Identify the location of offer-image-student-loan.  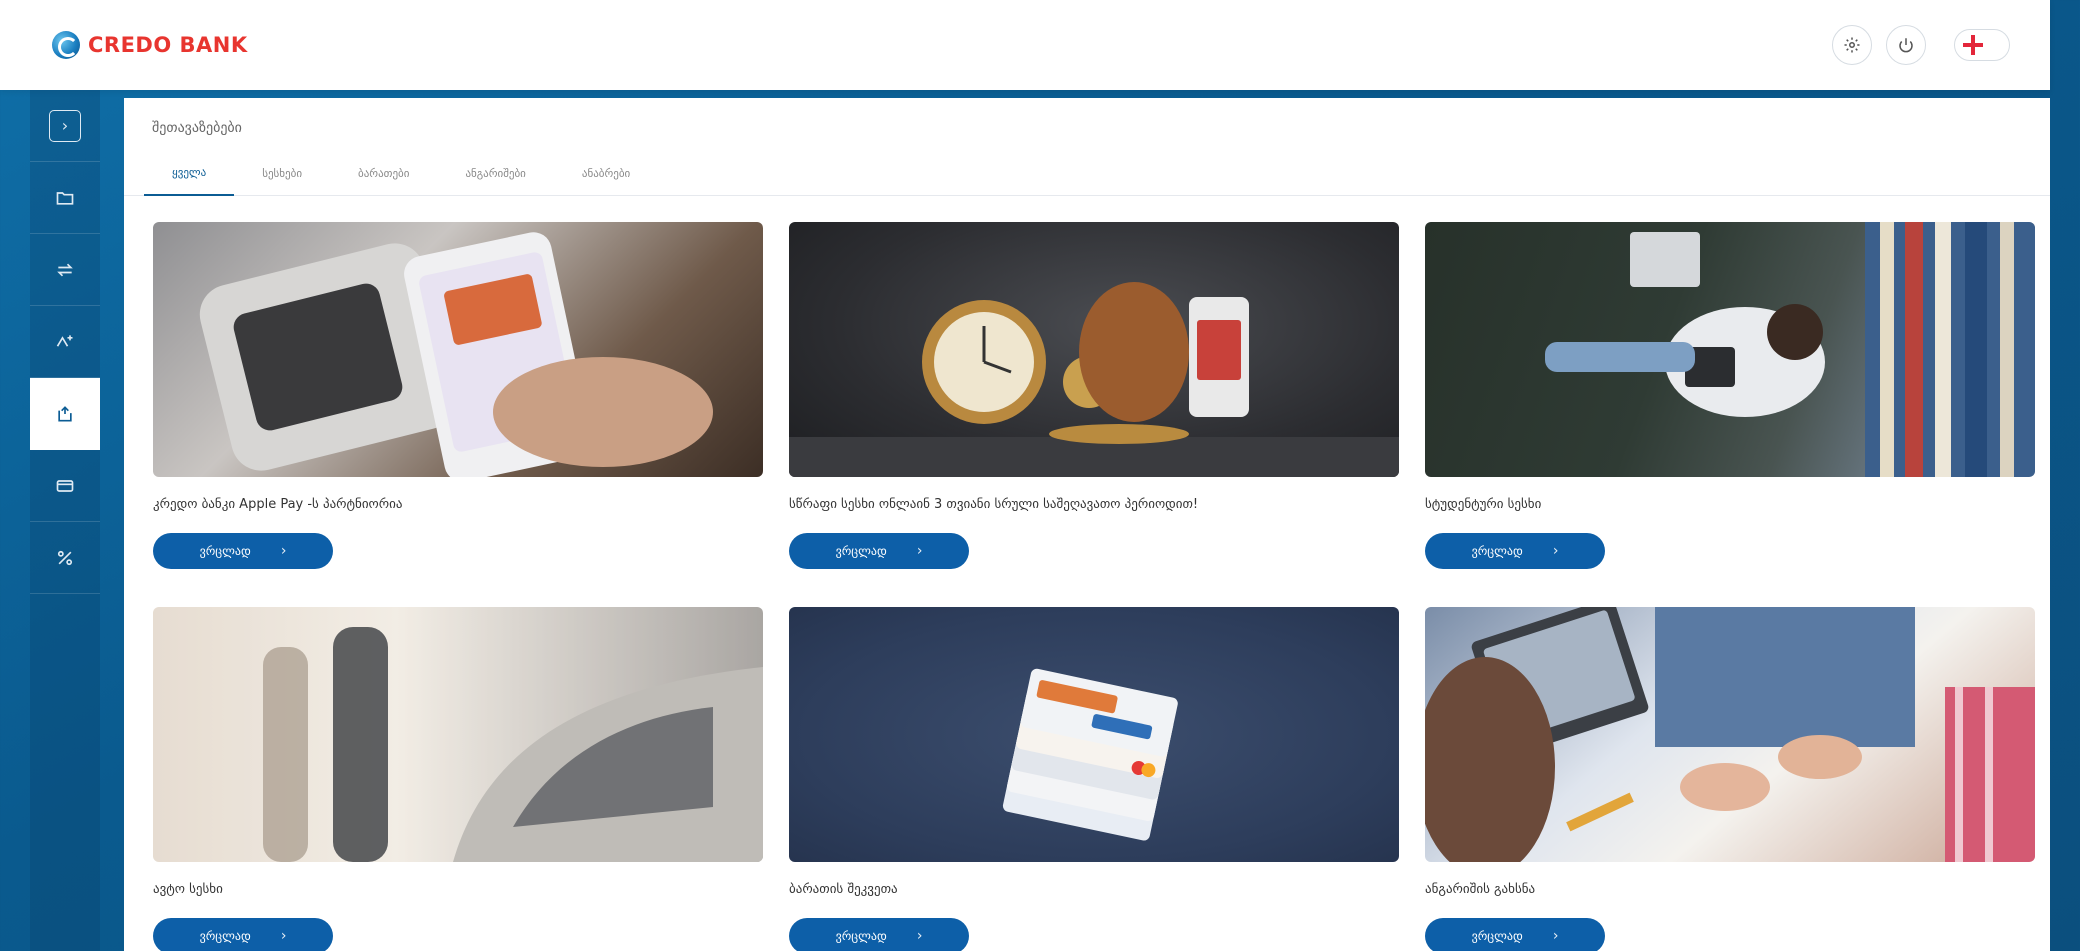
(1730, 349).